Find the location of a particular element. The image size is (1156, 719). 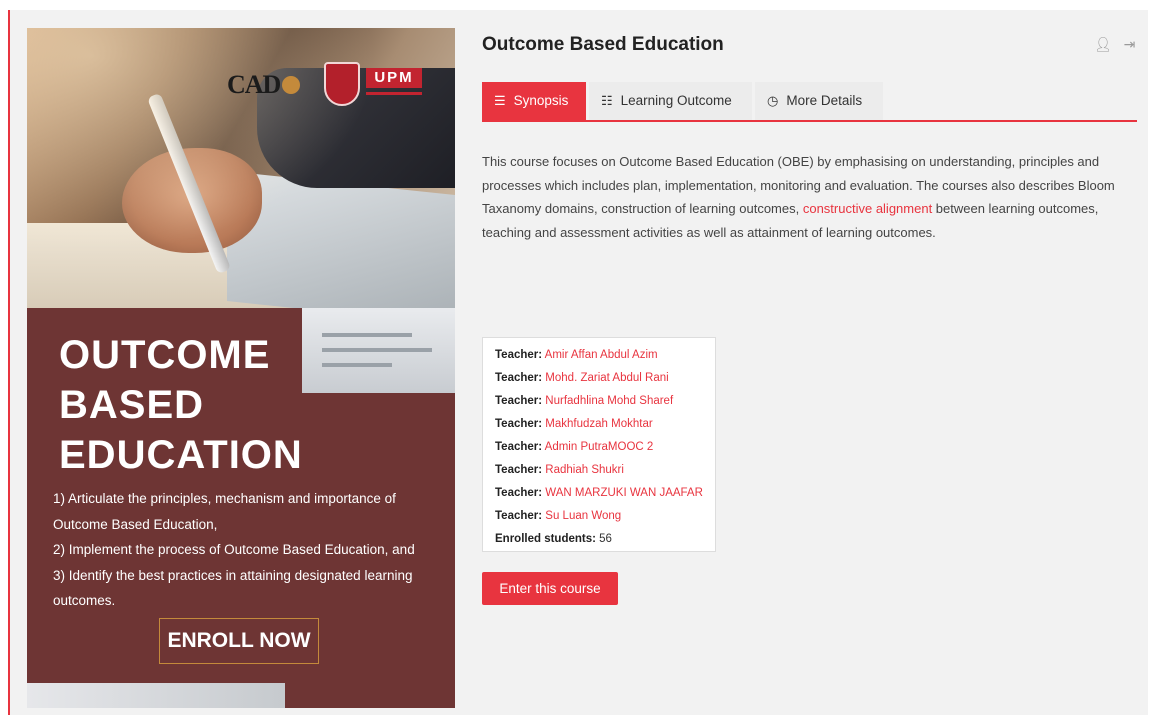

teacher-link: Amir Affan Abdul Azim is located at coordinates (601, 355).